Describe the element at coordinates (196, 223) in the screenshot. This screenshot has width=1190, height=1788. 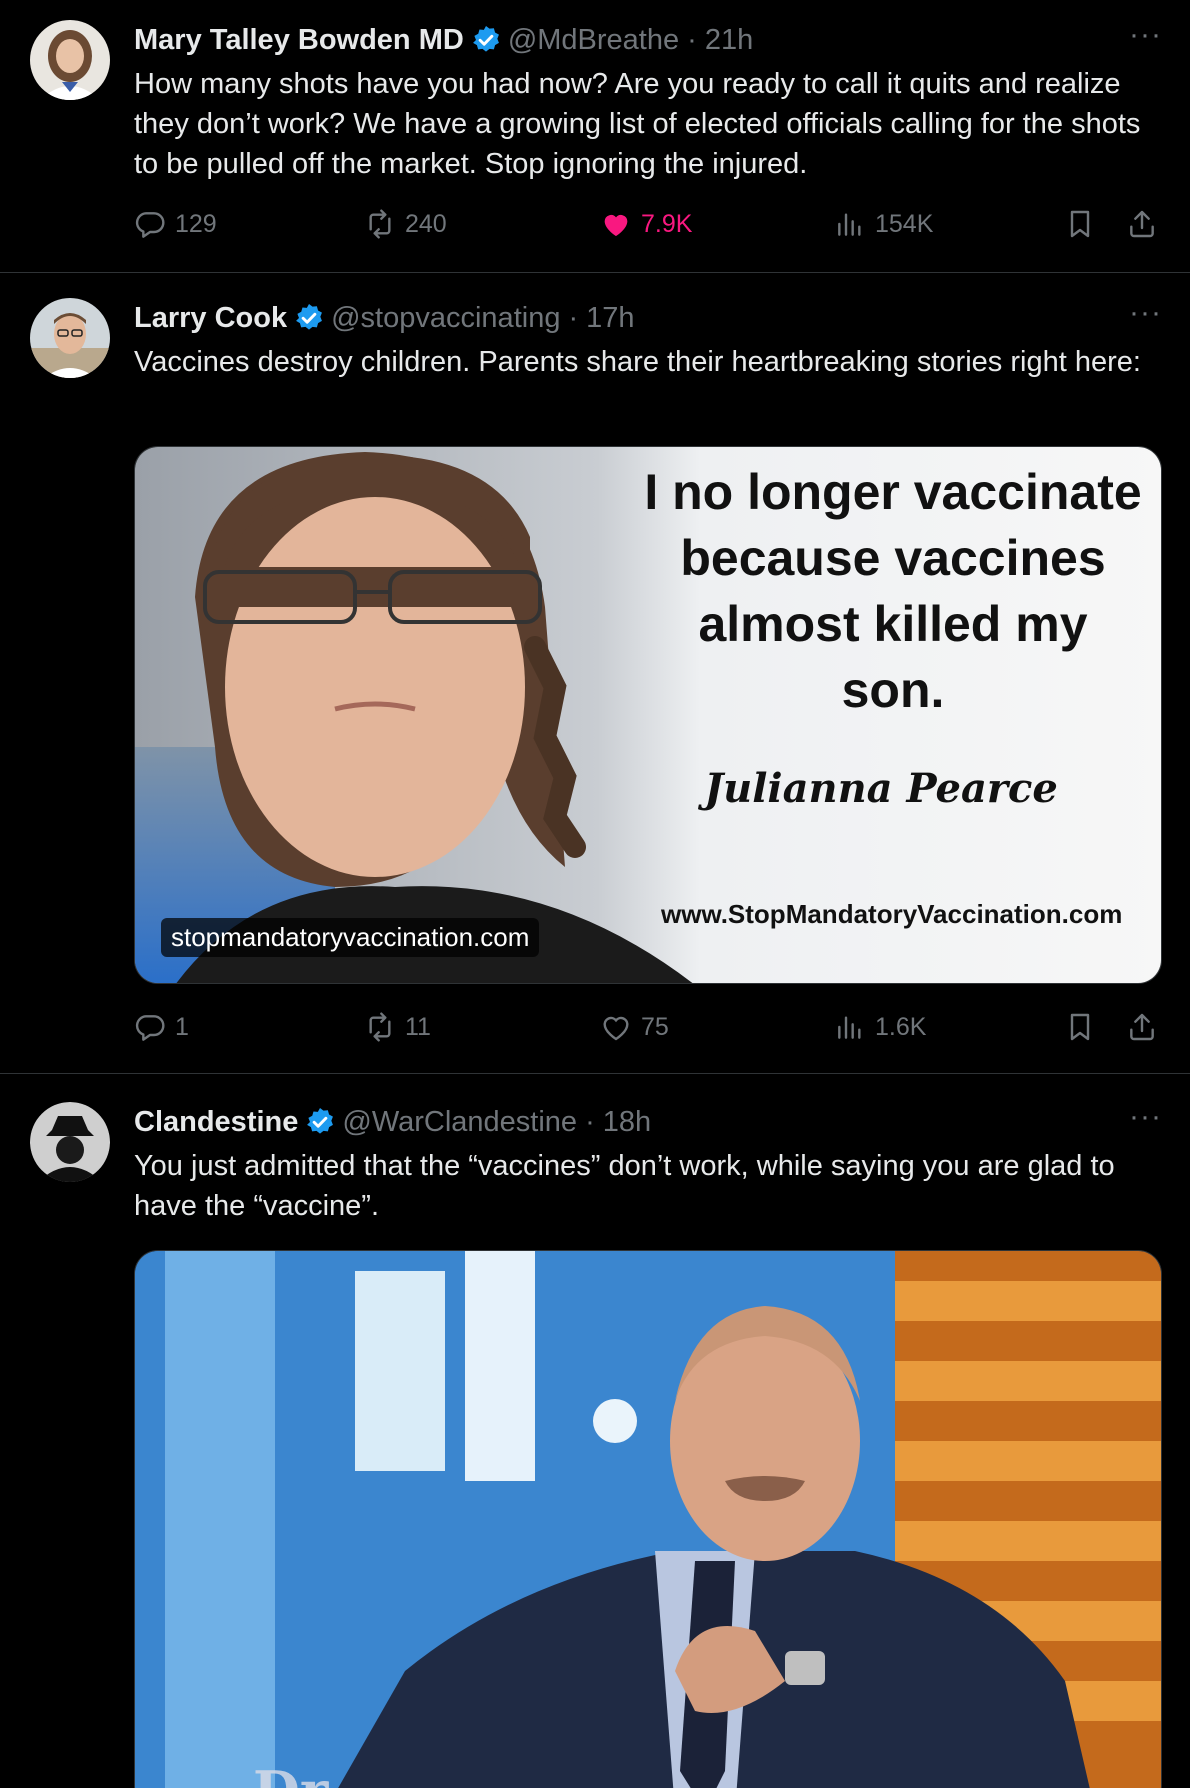
I see `reply-count: 129` at that location.